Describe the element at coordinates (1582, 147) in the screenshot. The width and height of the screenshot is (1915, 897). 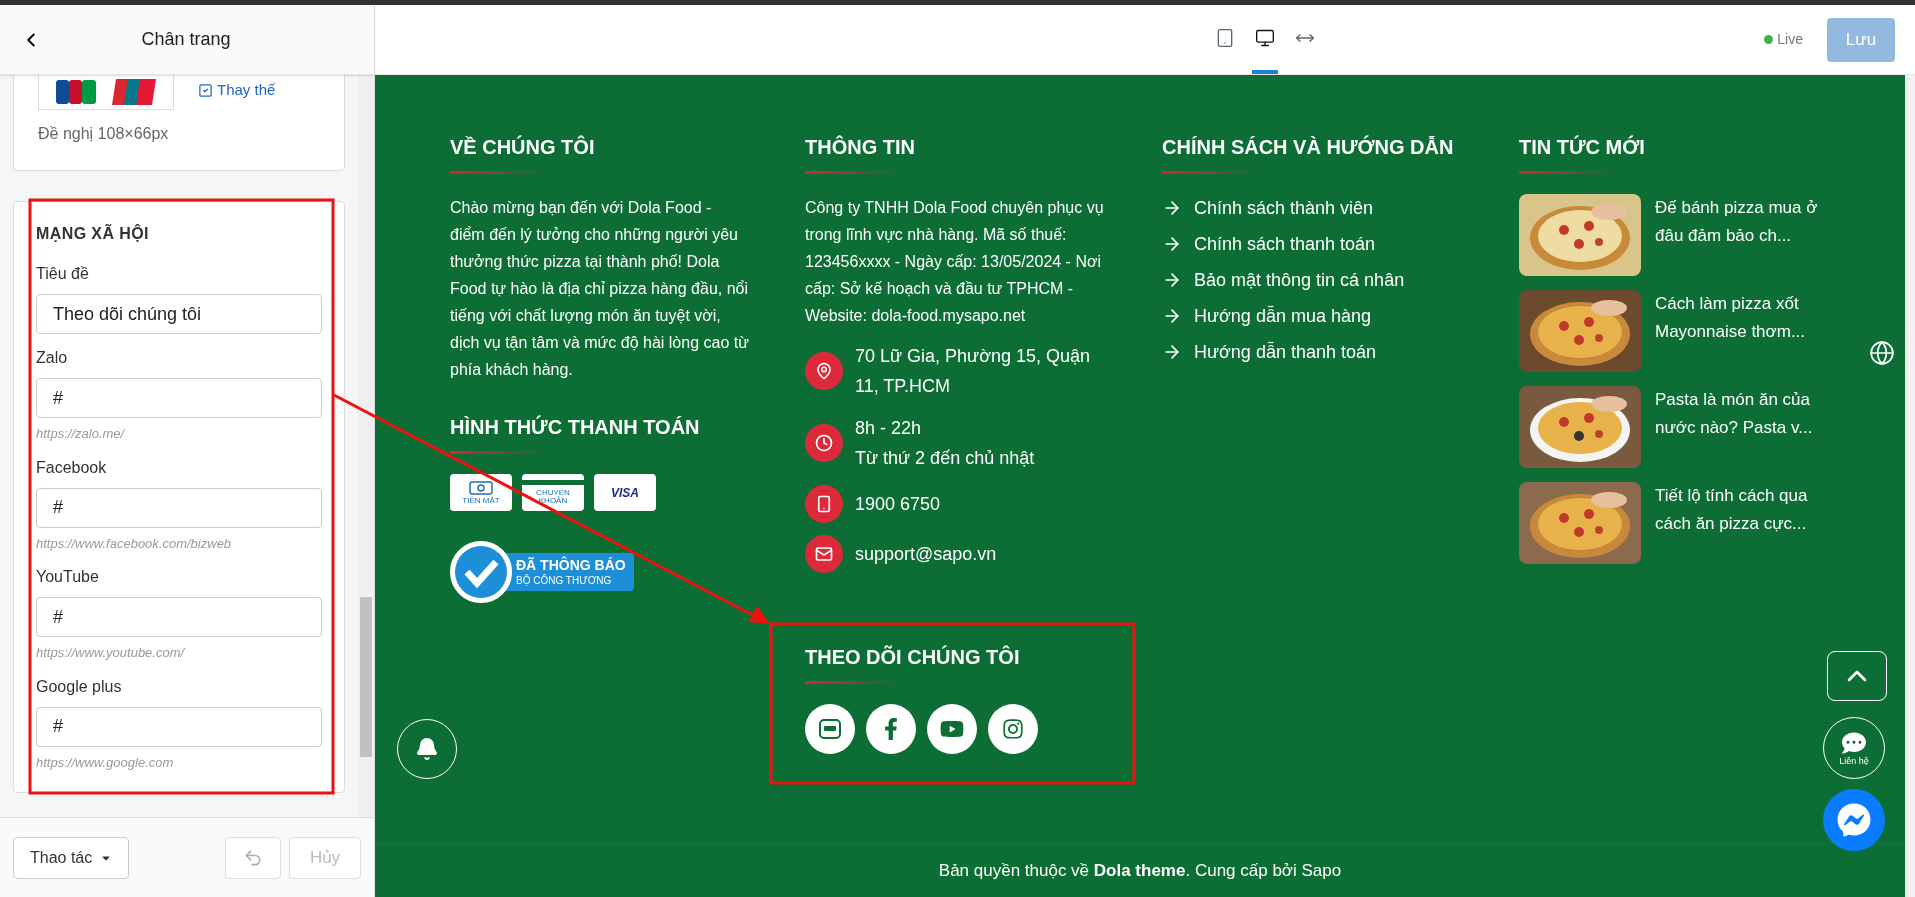
I see `section-heading: TIN TỨC MỚI` at that location.